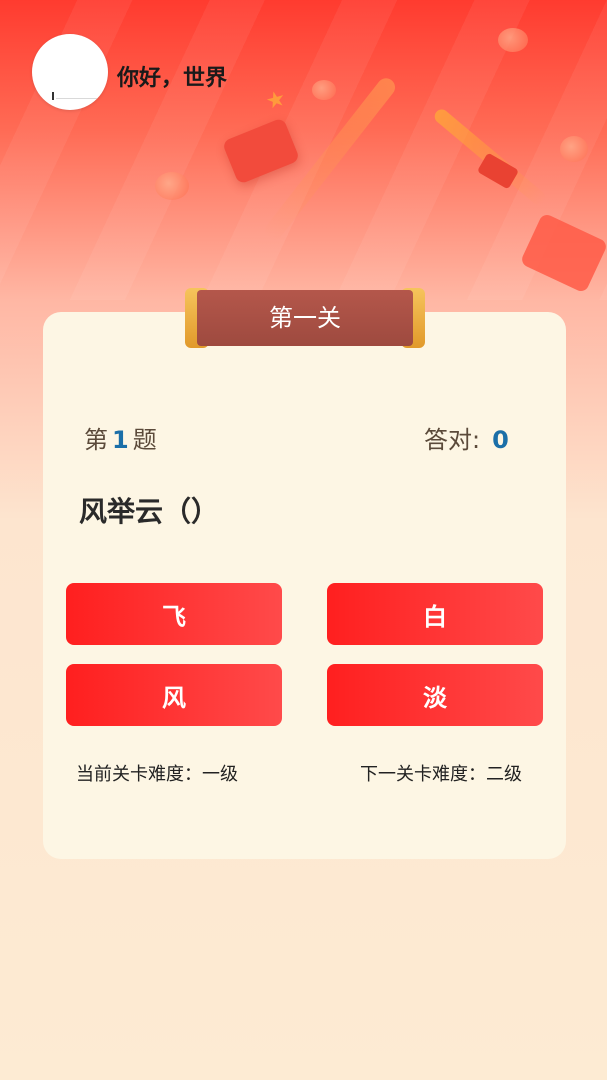  Describe the element at coordinates (500, 440) in the screenshot. I see `correct-count: 0` at that location.